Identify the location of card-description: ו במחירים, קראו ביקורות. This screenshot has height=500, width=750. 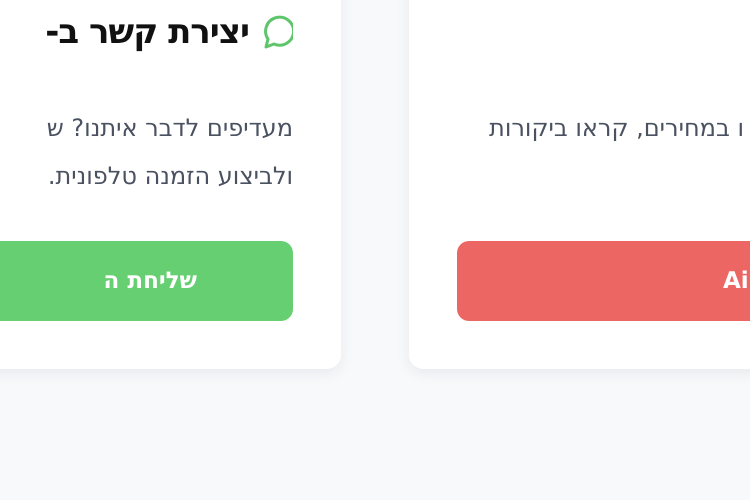
(616, 128).